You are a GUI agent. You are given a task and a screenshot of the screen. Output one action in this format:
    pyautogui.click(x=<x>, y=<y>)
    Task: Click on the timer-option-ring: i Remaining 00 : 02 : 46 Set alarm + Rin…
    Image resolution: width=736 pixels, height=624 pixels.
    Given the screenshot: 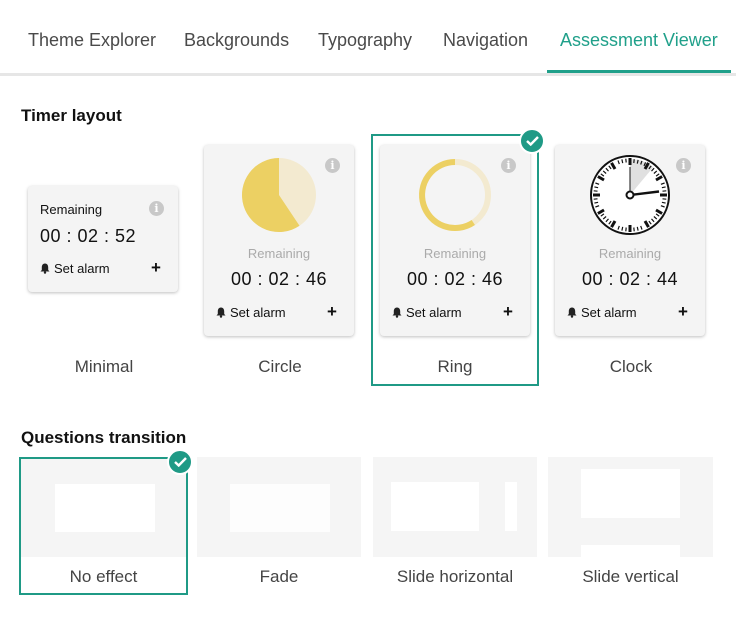 What is the action you would take?
    pyautogui.click(x=455, y=260)
    